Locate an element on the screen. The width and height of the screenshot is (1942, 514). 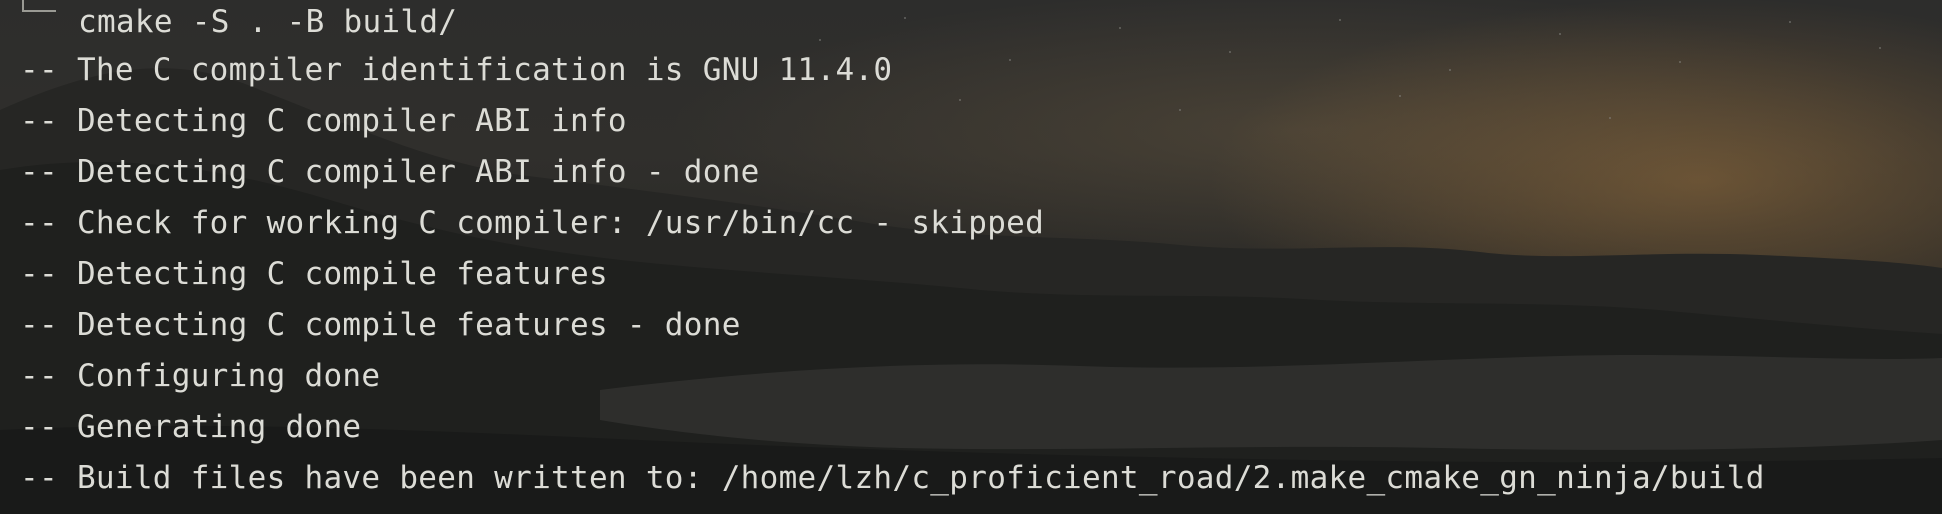
output-text: Generating done is located at coordinates (219, 427).